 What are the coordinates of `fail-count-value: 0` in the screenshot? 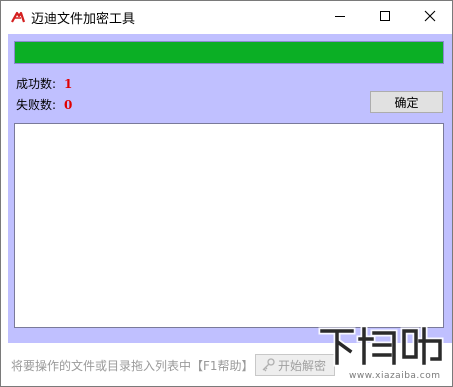 It's located at (68, 105).